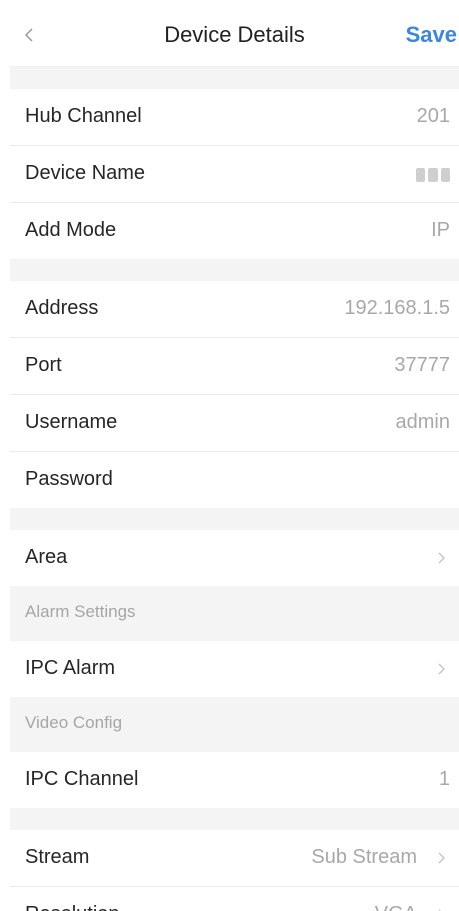 This screenshot has width=459, height=911. I want to click on address-label: Address, so click(62, 308).